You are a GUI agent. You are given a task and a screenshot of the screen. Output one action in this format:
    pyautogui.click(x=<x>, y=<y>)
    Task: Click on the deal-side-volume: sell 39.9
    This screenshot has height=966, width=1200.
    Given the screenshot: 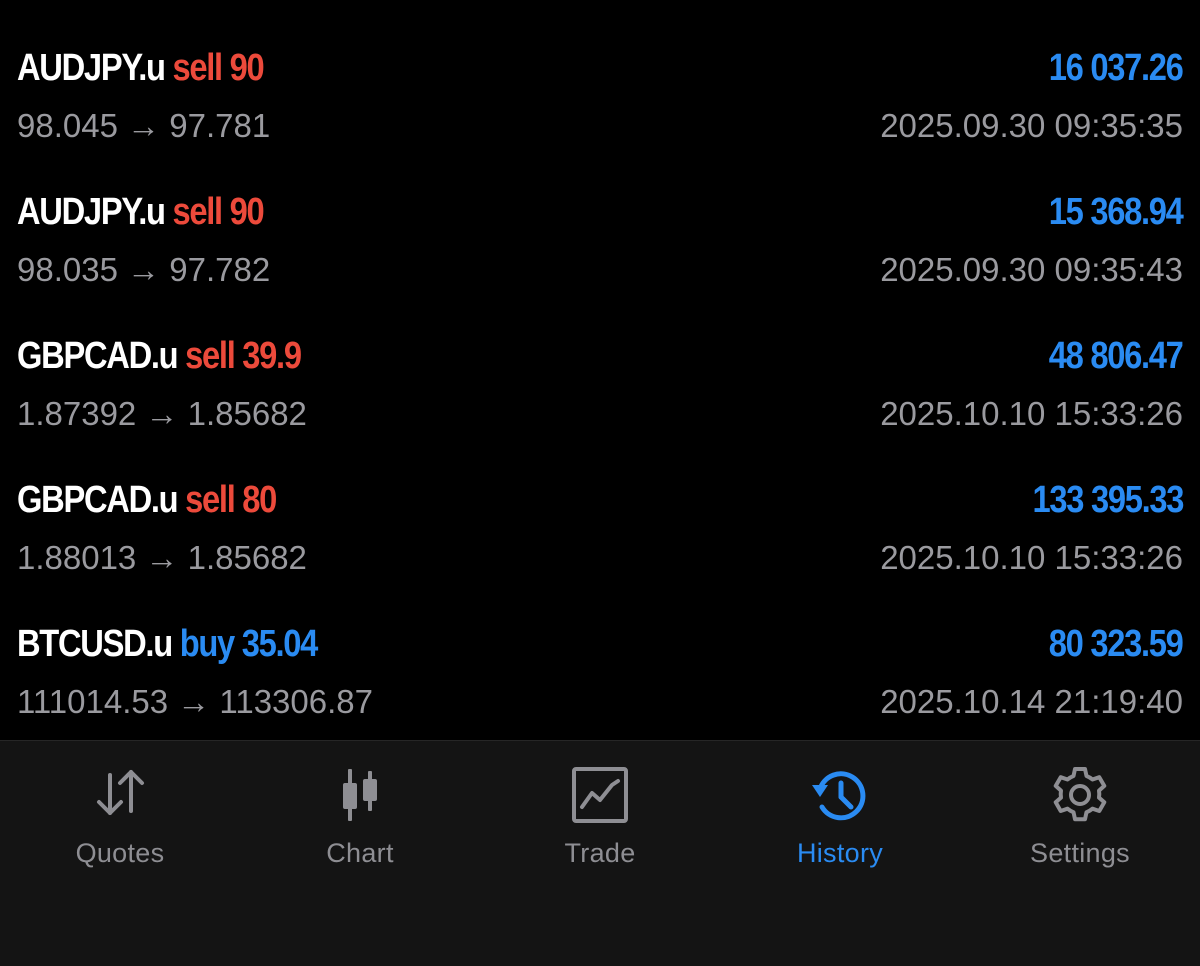 What is the action you would take?
    pyautogui.click(x=243, y=356)
    